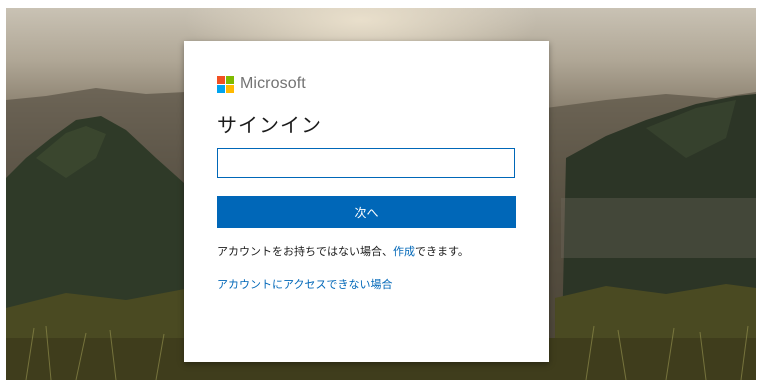  Describe the element at coordinates (221, 88) in the screenshot. I see `logo-square-blue` at that location.